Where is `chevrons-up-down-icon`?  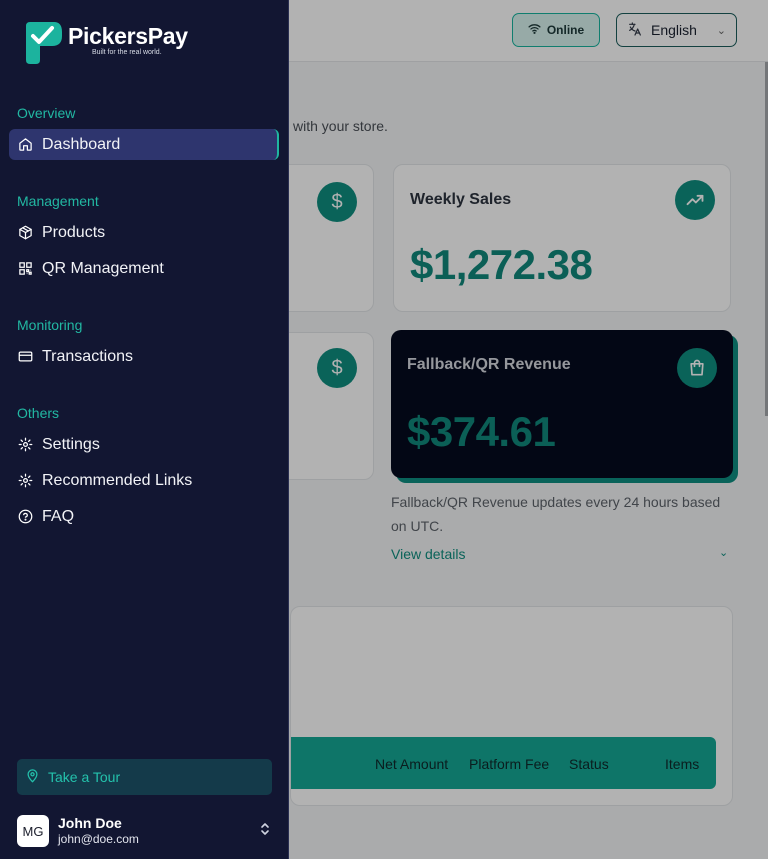
chevrons-up-down-icon is located at coordinates (265, 831).